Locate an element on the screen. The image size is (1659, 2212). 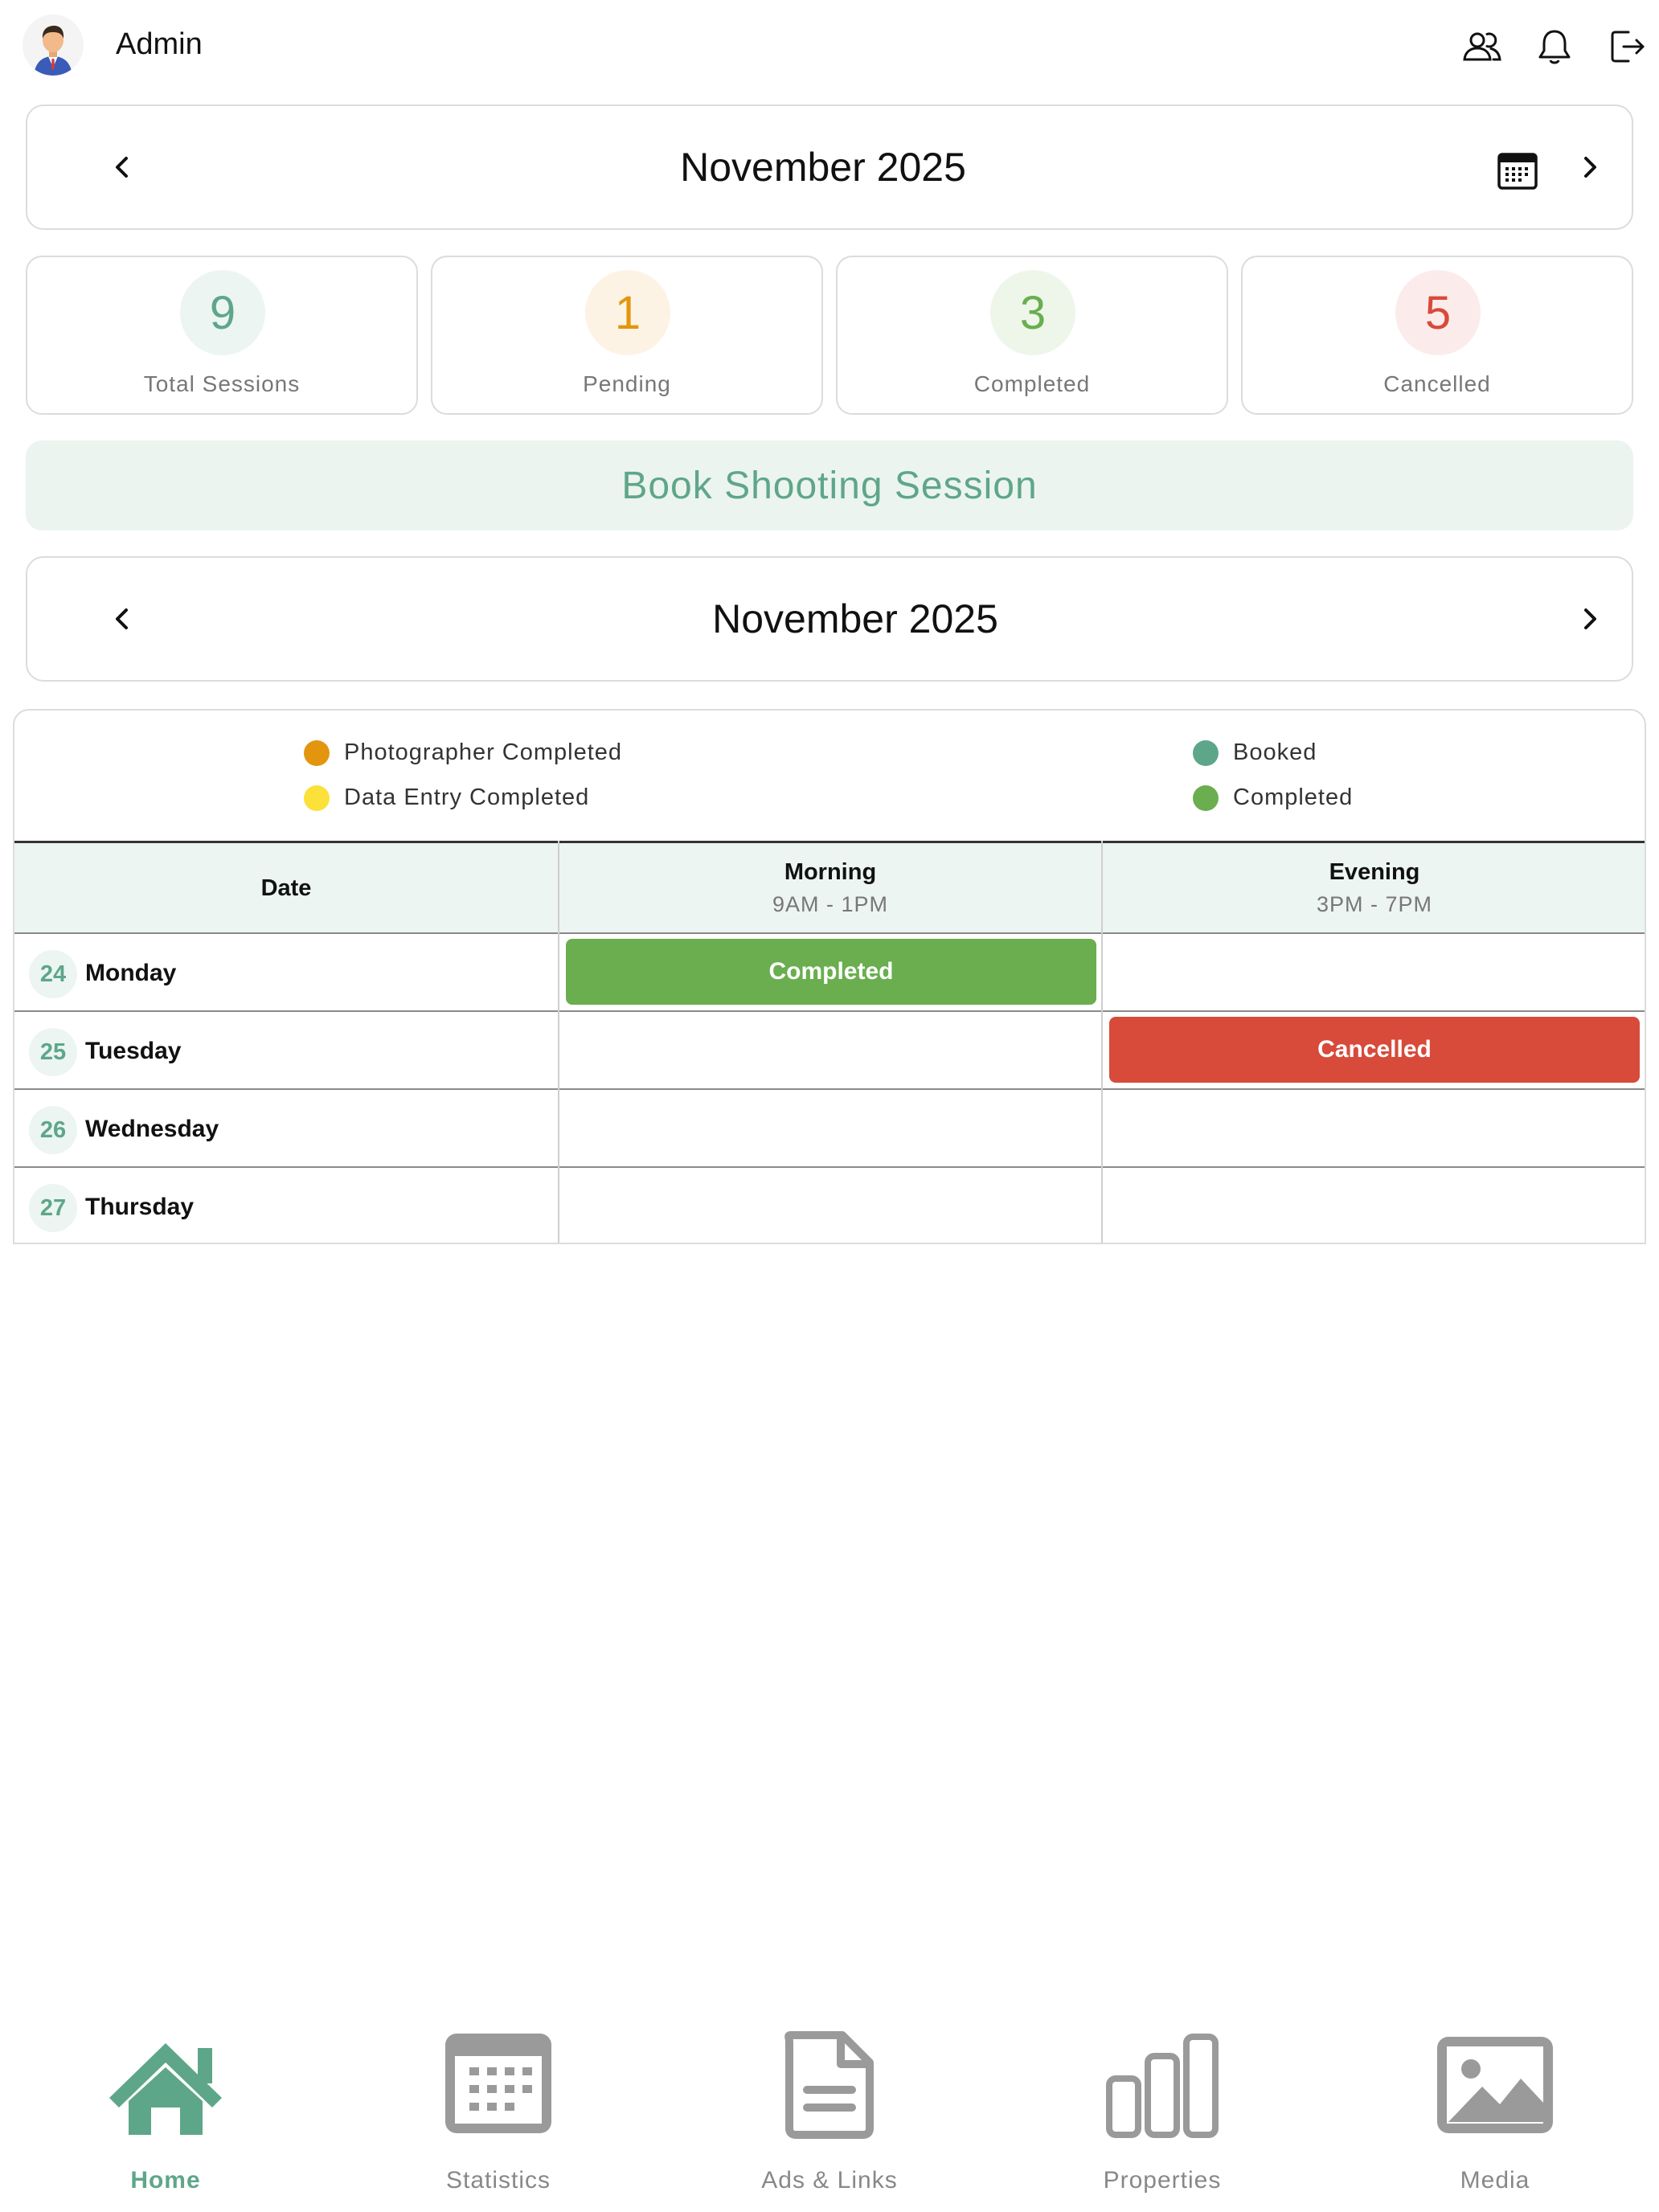
legend-label: Booked is located at coordinates (1275, 752).